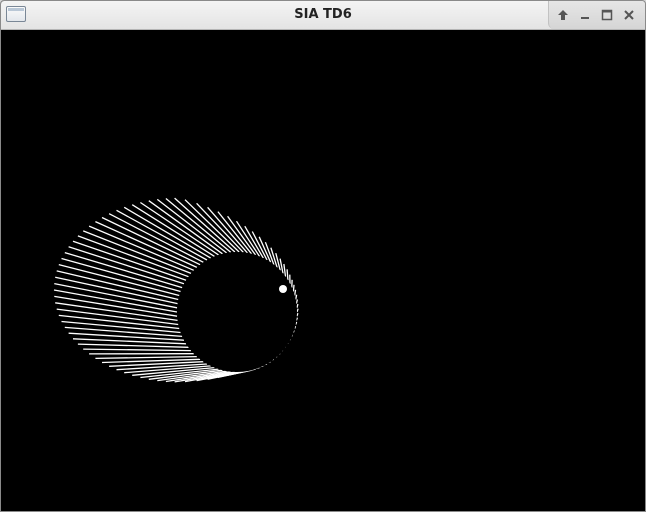  What do you see at coordinates (585, 15) in the screenshot?
I see `minimize-icon` at bounding box center [585, 15].